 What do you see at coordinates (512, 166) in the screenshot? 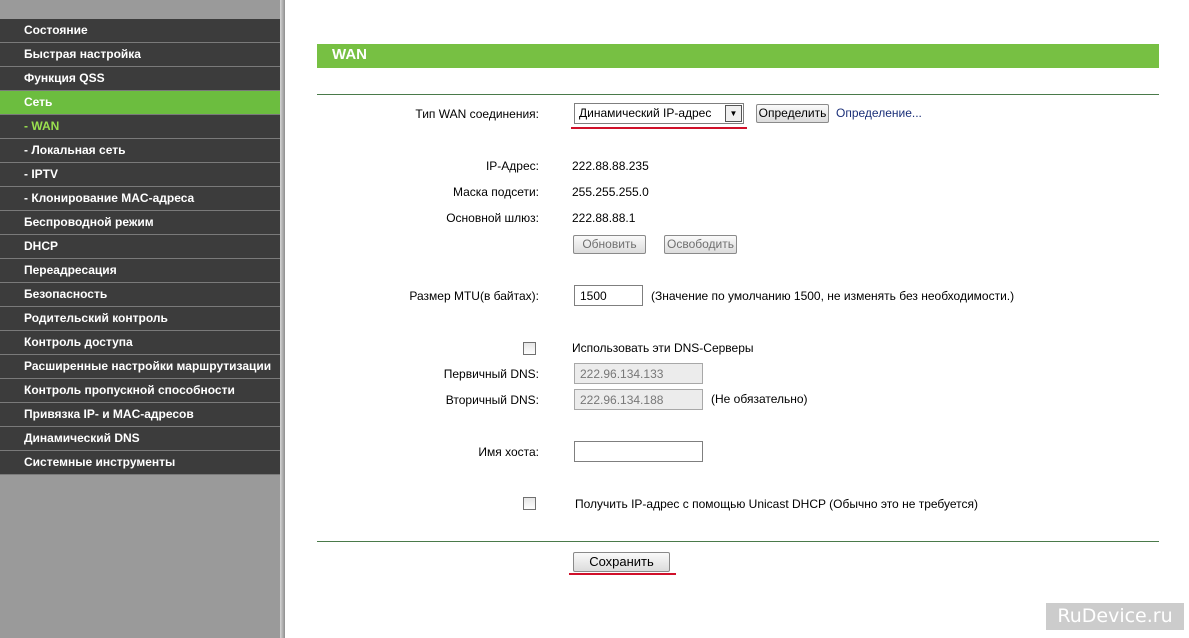
I see `ip-address-label: IP-Адрес:` at bounding box center [512, 166].